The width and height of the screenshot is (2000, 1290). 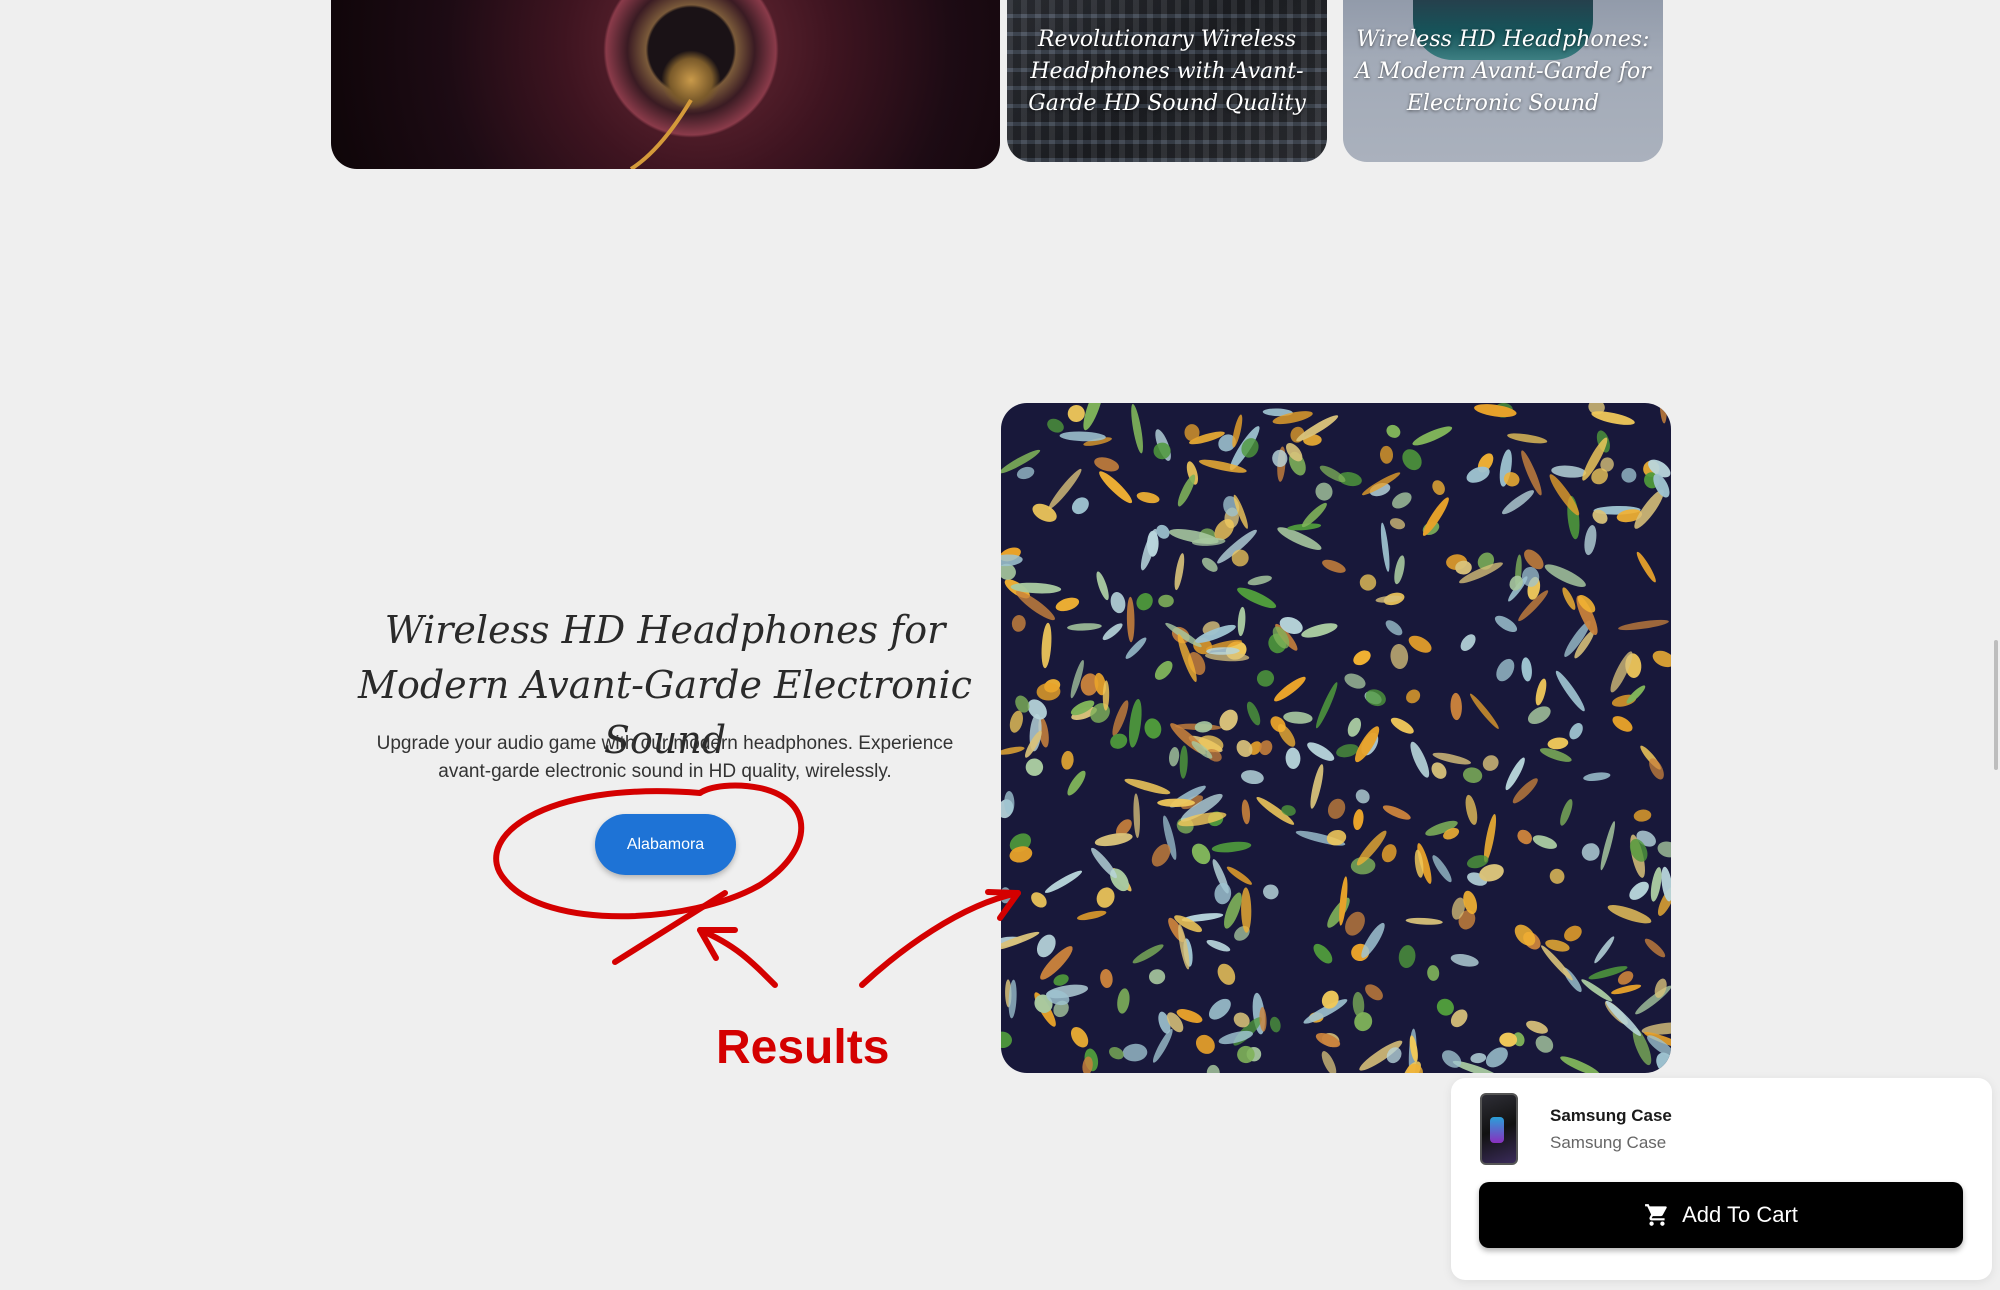 What do you see at coordinates (1608, 1142) in the screenshot?
I see `product-subtitle: Samsung Case` at bounding box center [1608, 1142].